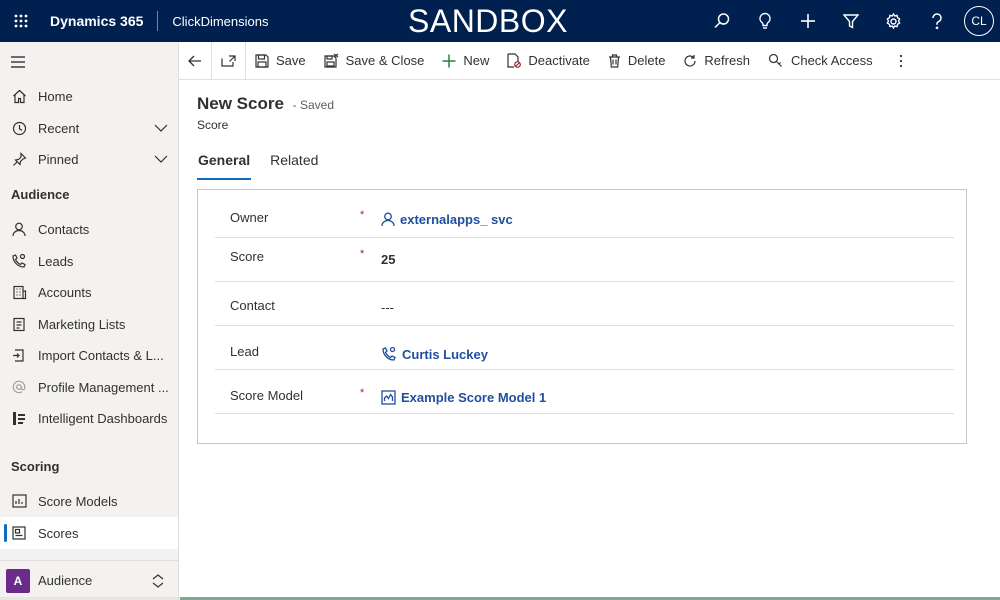 The image size is (1000, 600). I want to click on sidebar-item-score-models: Score Models, so click(89, 501).